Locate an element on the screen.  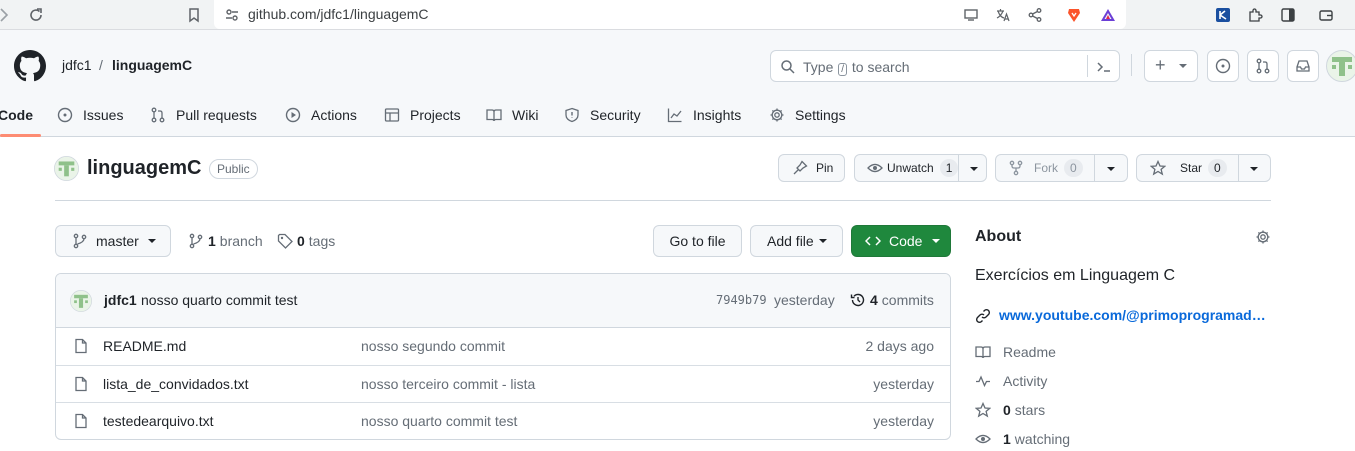
tab-actions: Actions is located at coordinates (321, 115).